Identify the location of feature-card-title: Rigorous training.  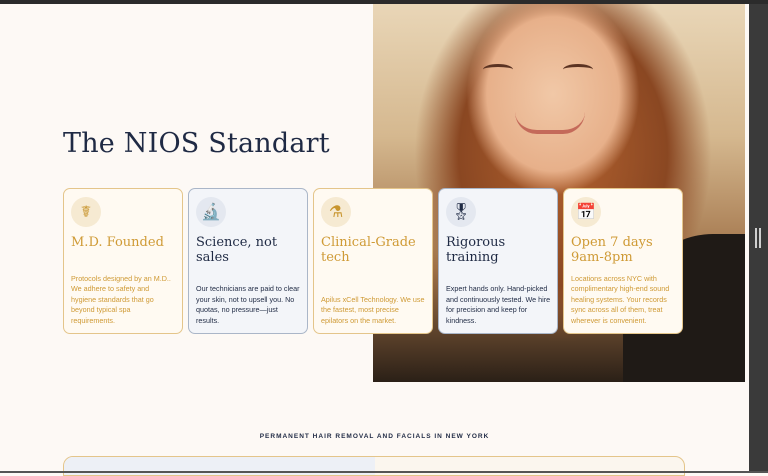
(476, 250).